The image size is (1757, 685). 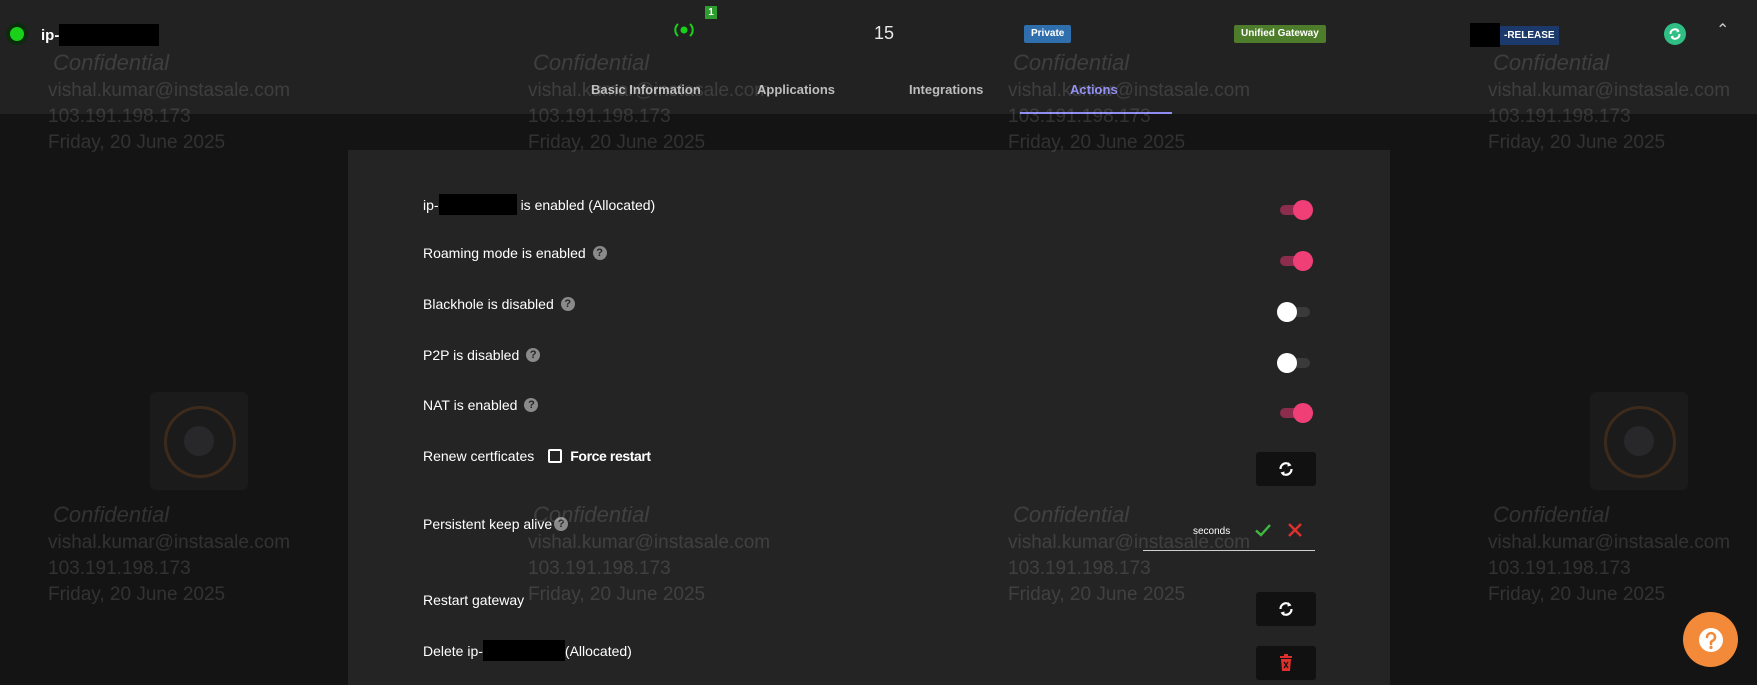 I want to click on device-count: 15, so click(x=884, y=33).